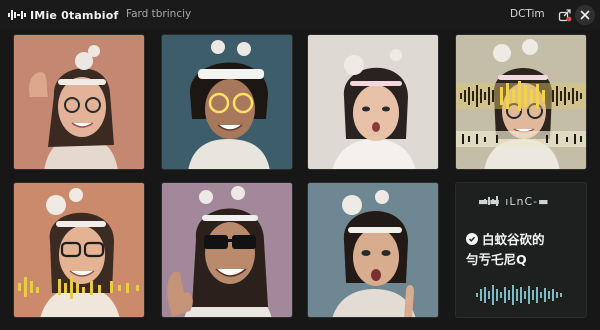 This screenshot has height=330, width=600. What do you see at coordinates (514, 201) in the screenshot?
I see `panel-header-label: ▬▬ ıLnC-▬` at bounding box center [514, 201].